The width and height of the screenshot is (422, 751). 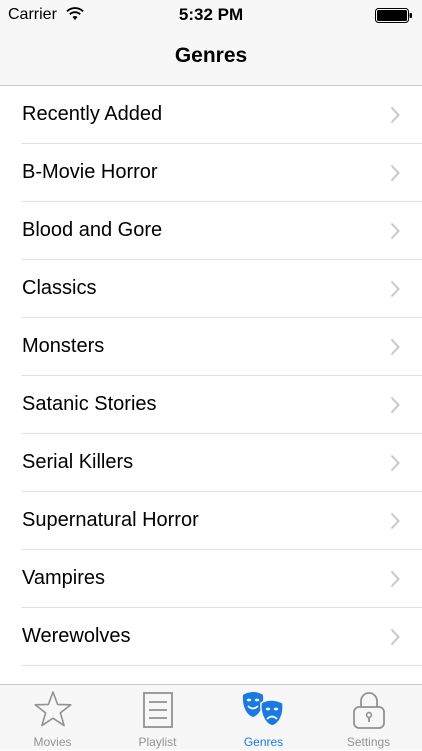 I want to click on list-item: Monsters, so click(x=222, y=347).